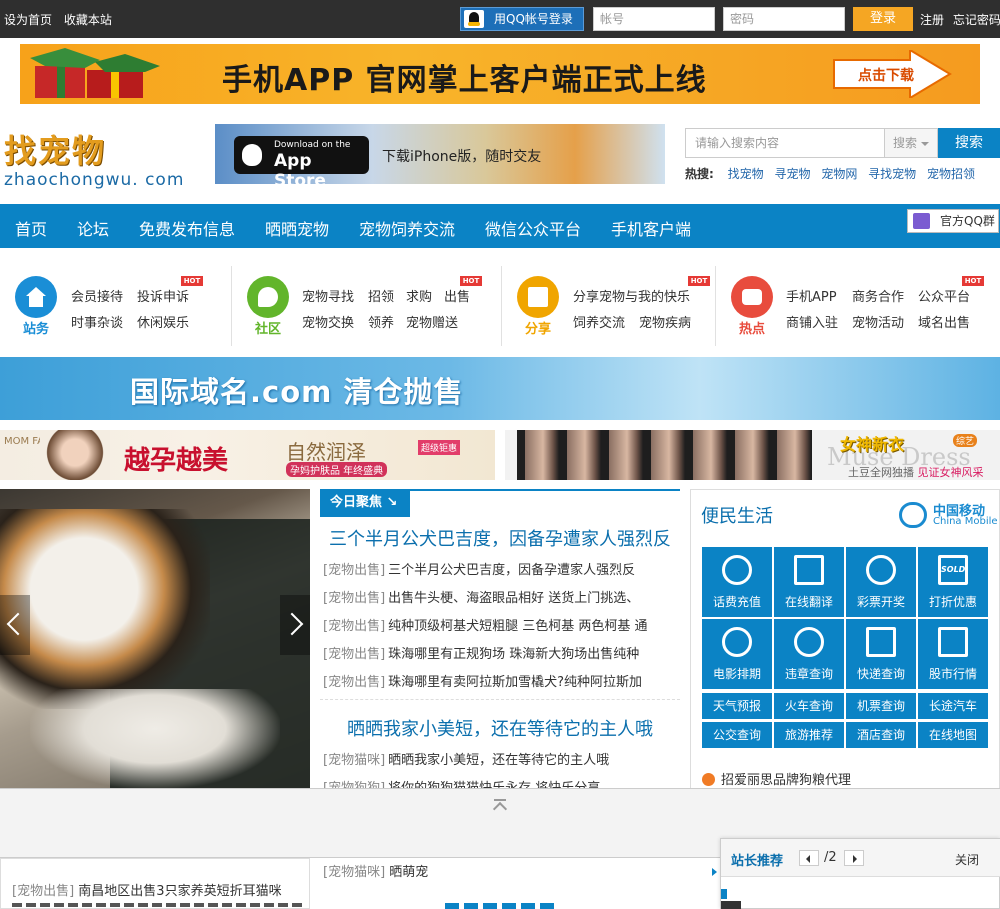  What do you see at coordinates (533, 228) in the screenshot?
I see `nav-wechat: 微信公众平台` at bounding box center [533, 228].